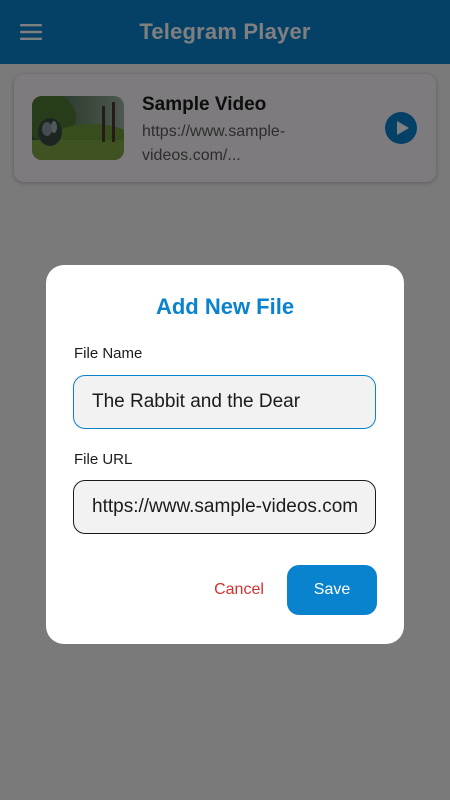 This screenshot has width=450, height=800. I want to click on file-name-input, so click(224, 402).